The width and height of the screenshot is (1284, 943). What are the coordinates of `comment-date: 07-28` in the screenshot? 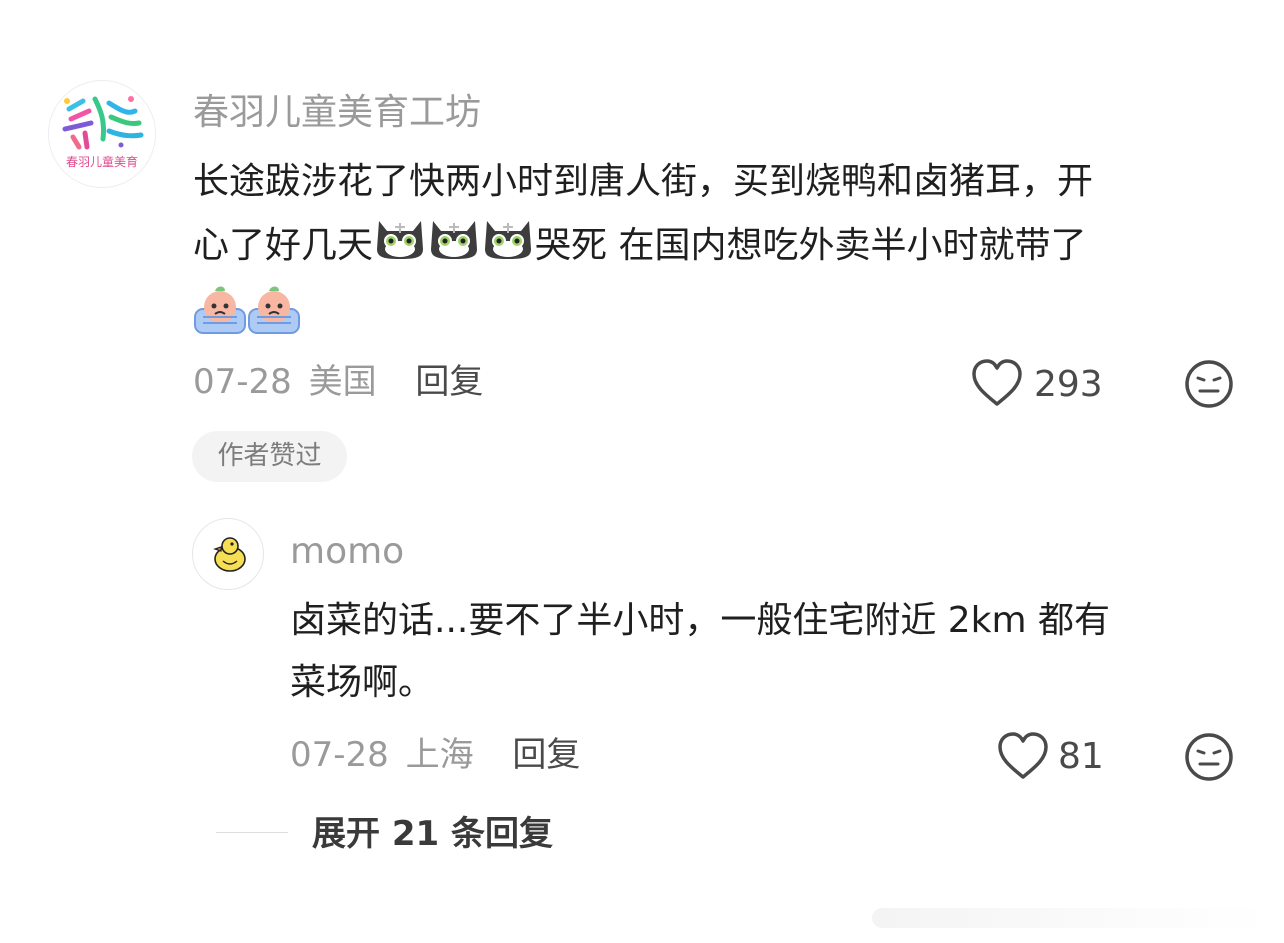 It's located at (242, 382).